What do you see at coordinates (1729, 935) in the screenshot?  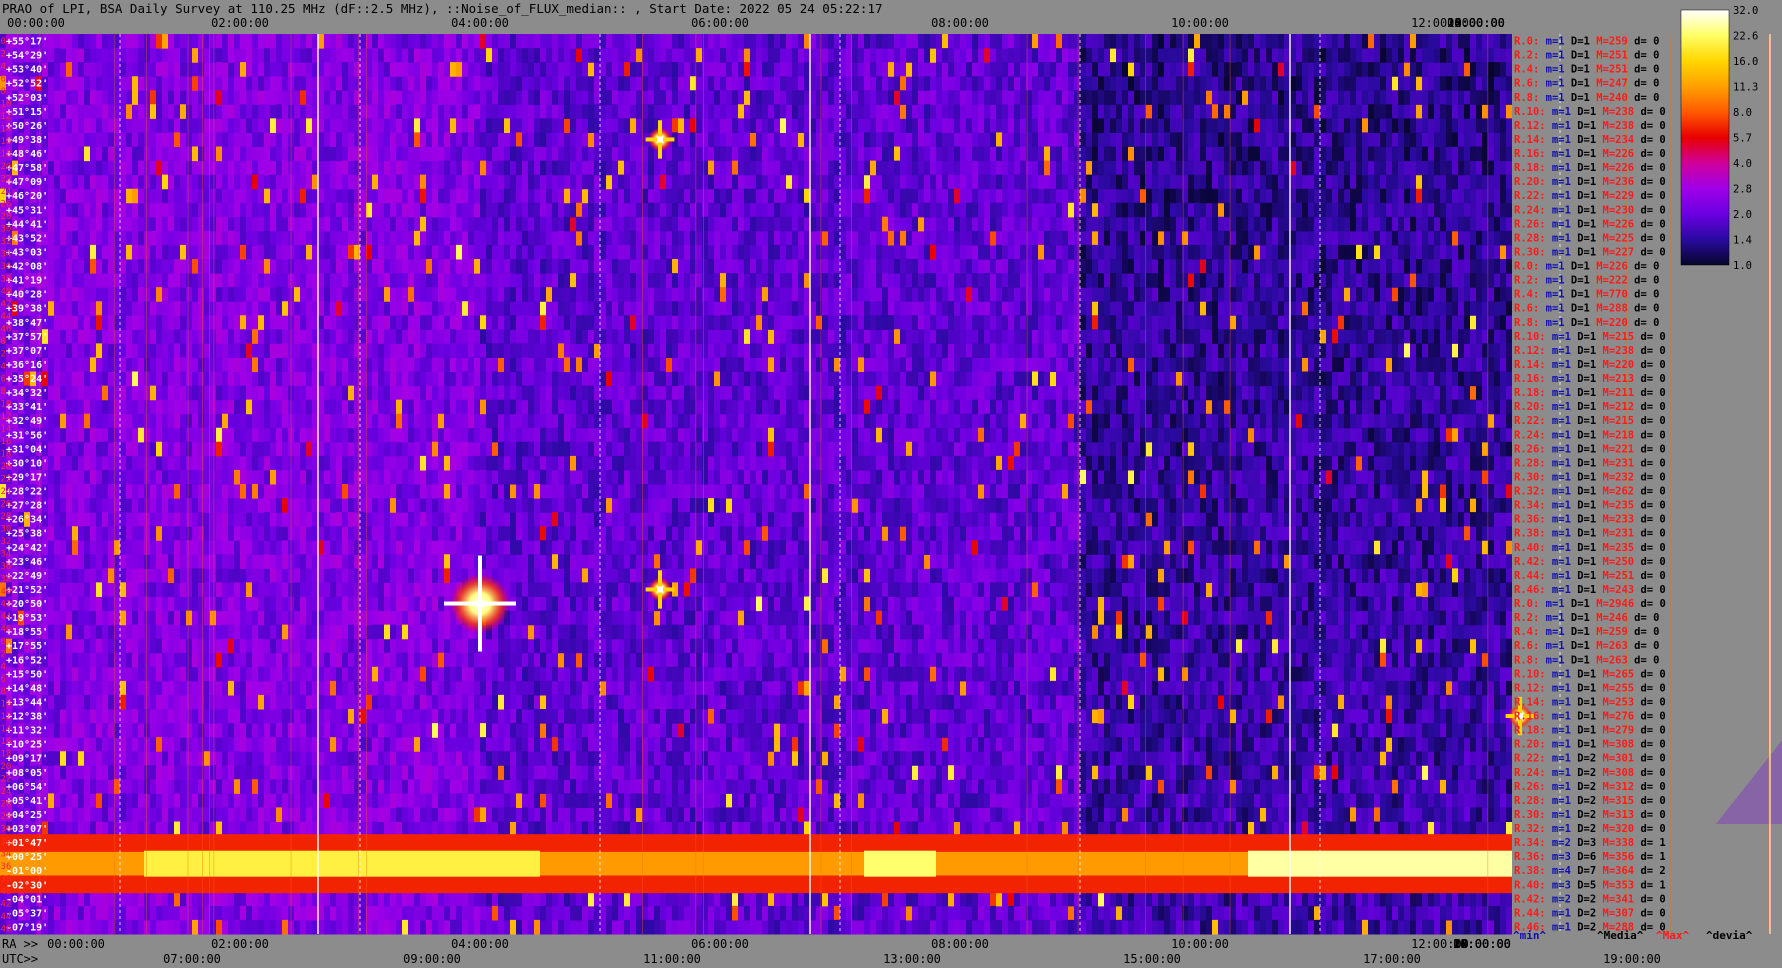 I see `stat-legend-item: ^devia^` at bounding box center [1729, 935].